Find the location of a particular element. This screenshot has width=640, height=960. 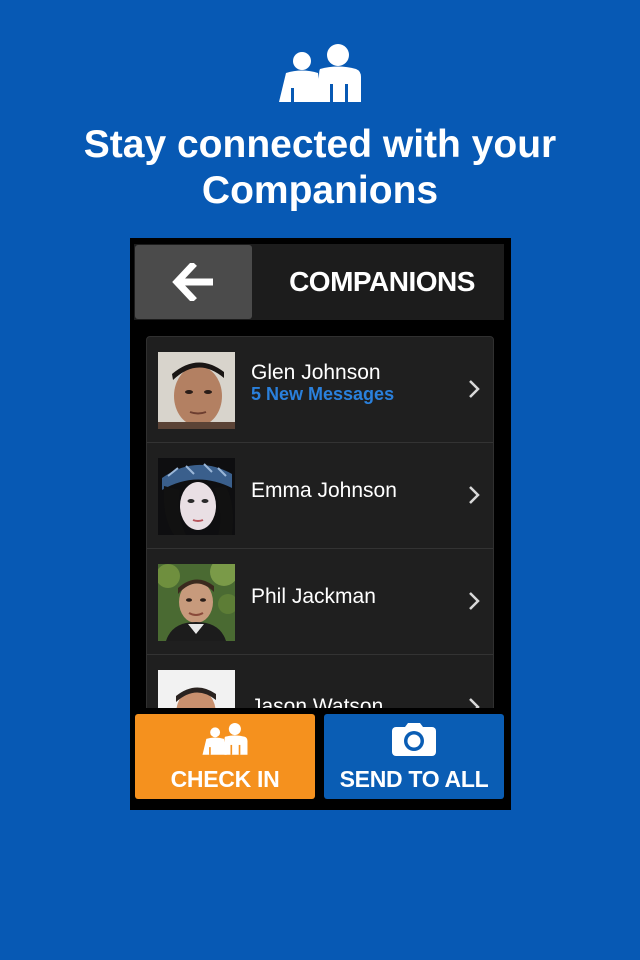

companion-row-emma-johnson: Emma Johnson is located at coordinates (320, 496).